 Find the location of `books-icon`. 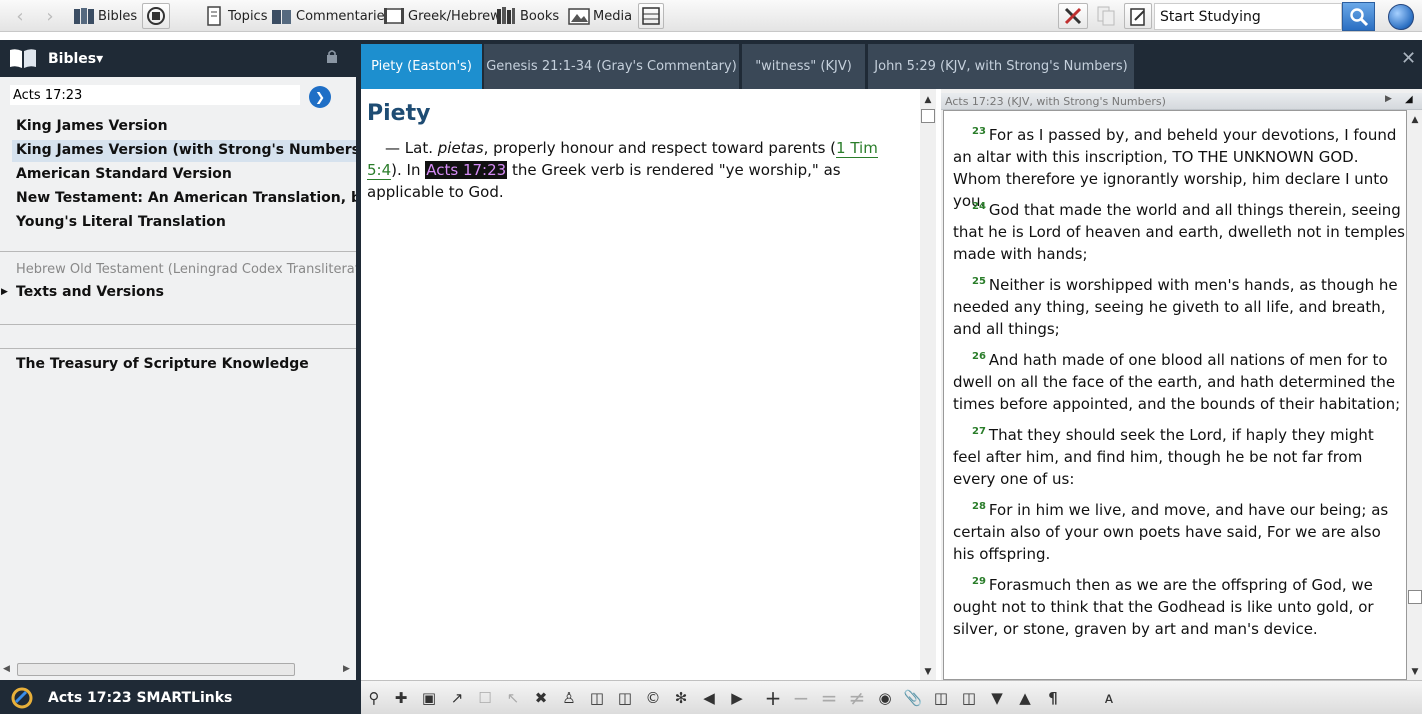

books-icon is located at coordinates (506, 16).